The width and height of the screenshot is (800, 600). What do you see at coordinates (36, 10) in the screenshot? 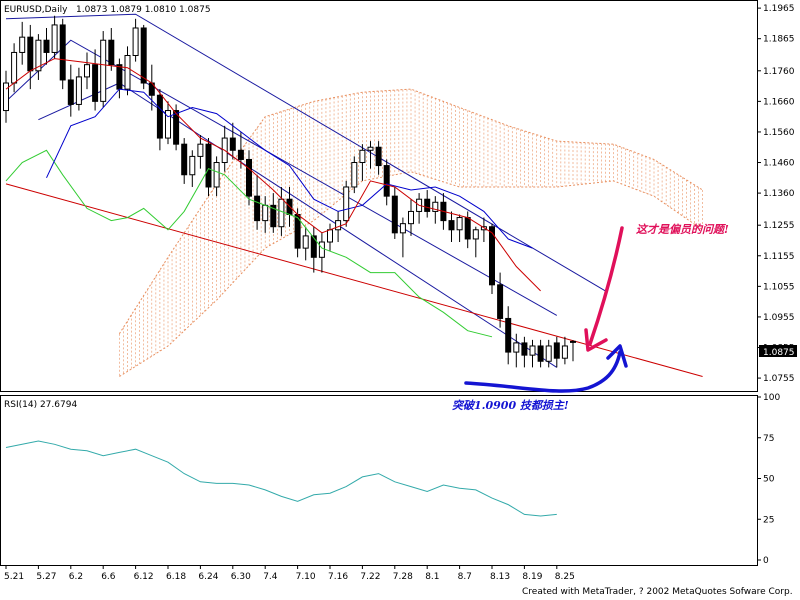
I see `chart-header-symbol: EURUSD,Daily` at bounding box center [36, 10].